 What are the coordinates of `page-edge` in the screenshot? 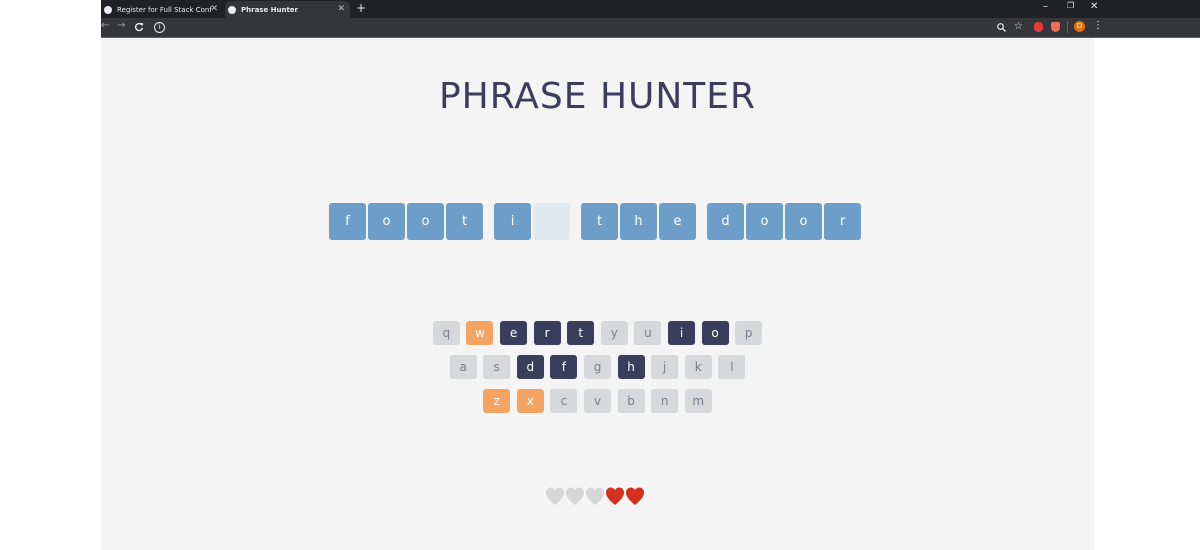 It's located at (1097, 294).